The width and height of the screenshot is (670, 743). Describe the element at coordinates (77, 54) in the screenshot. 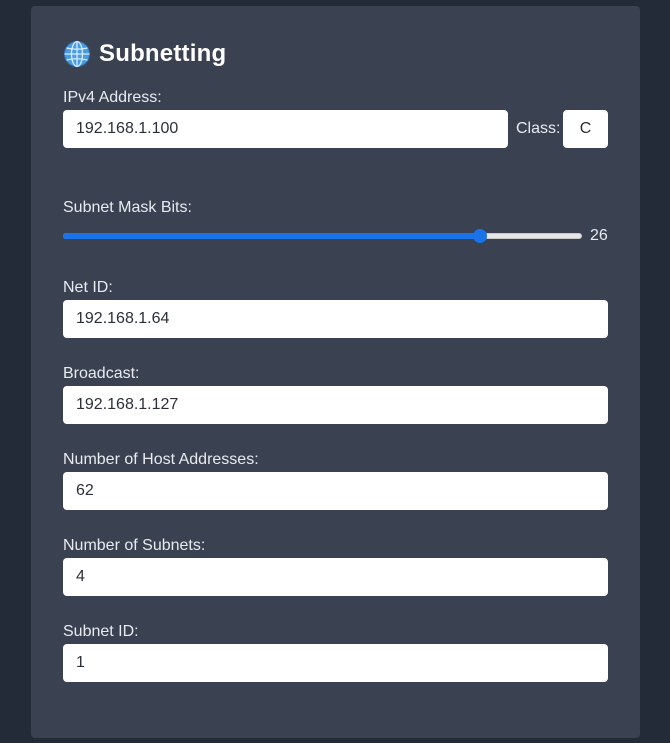

I see `globe-icon` at that location.